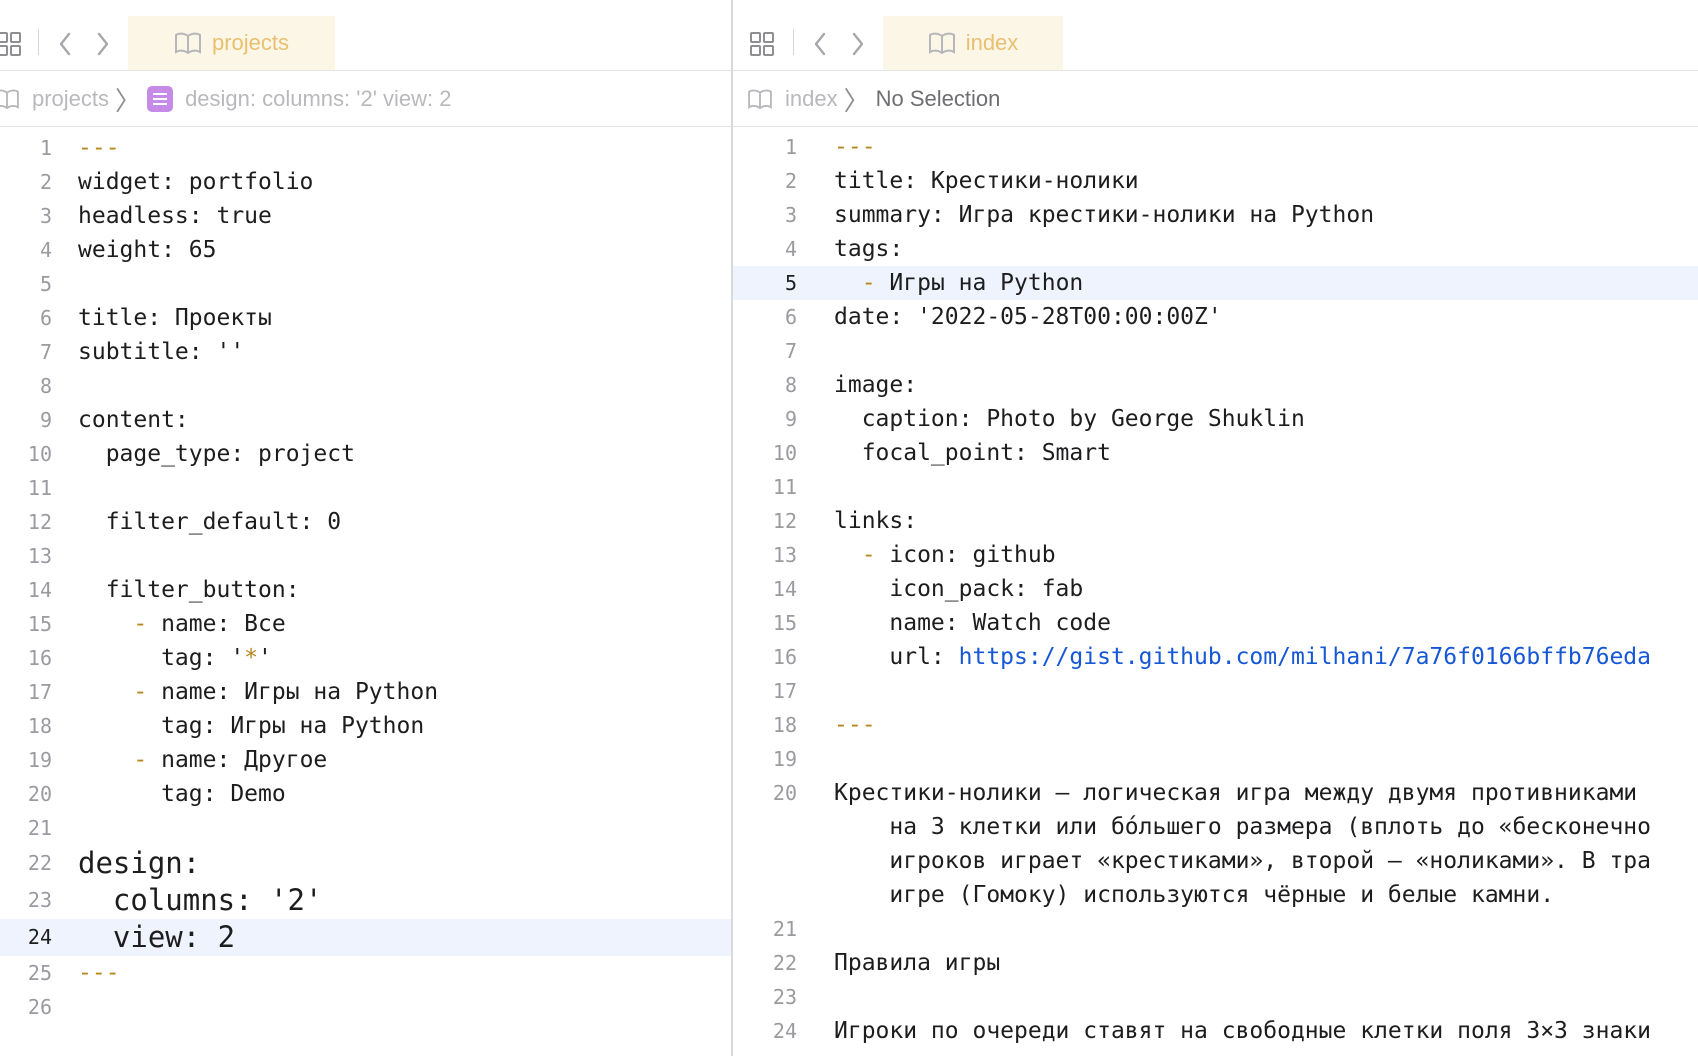 This screenshot has width=1698, height=1056. I want to click on breadcrumb-file: projects, so click(54, 99).